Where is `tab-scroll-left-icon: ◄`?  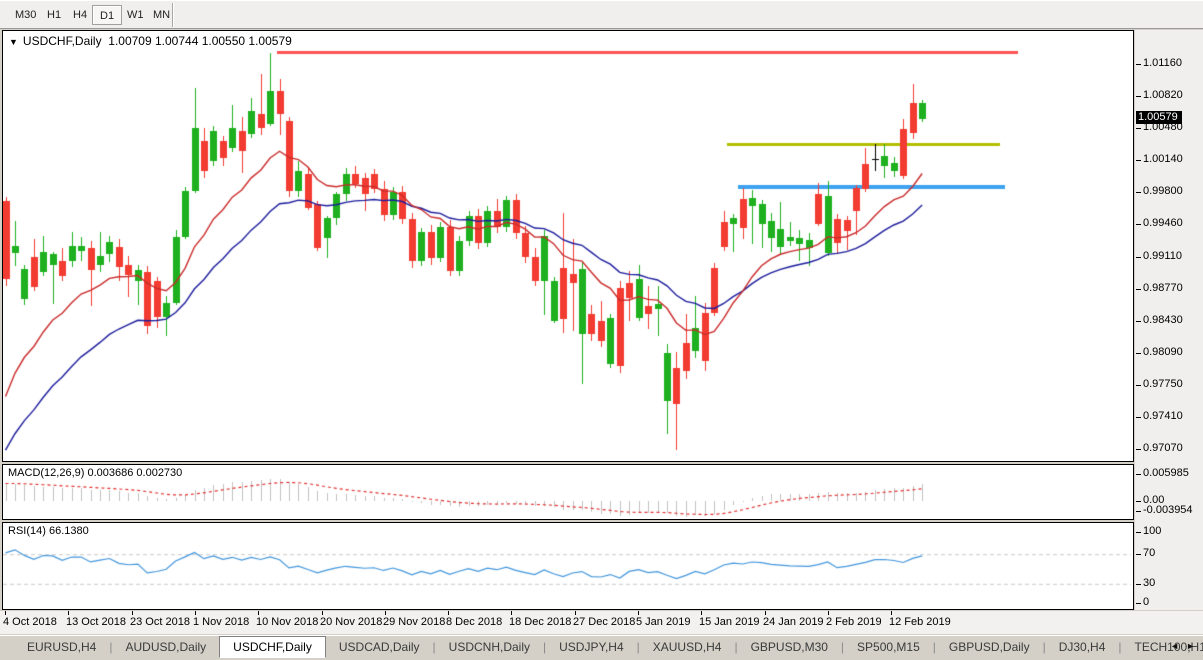 tab-scroll-left-icon: ◄ is located at coordinates (1174, 646).